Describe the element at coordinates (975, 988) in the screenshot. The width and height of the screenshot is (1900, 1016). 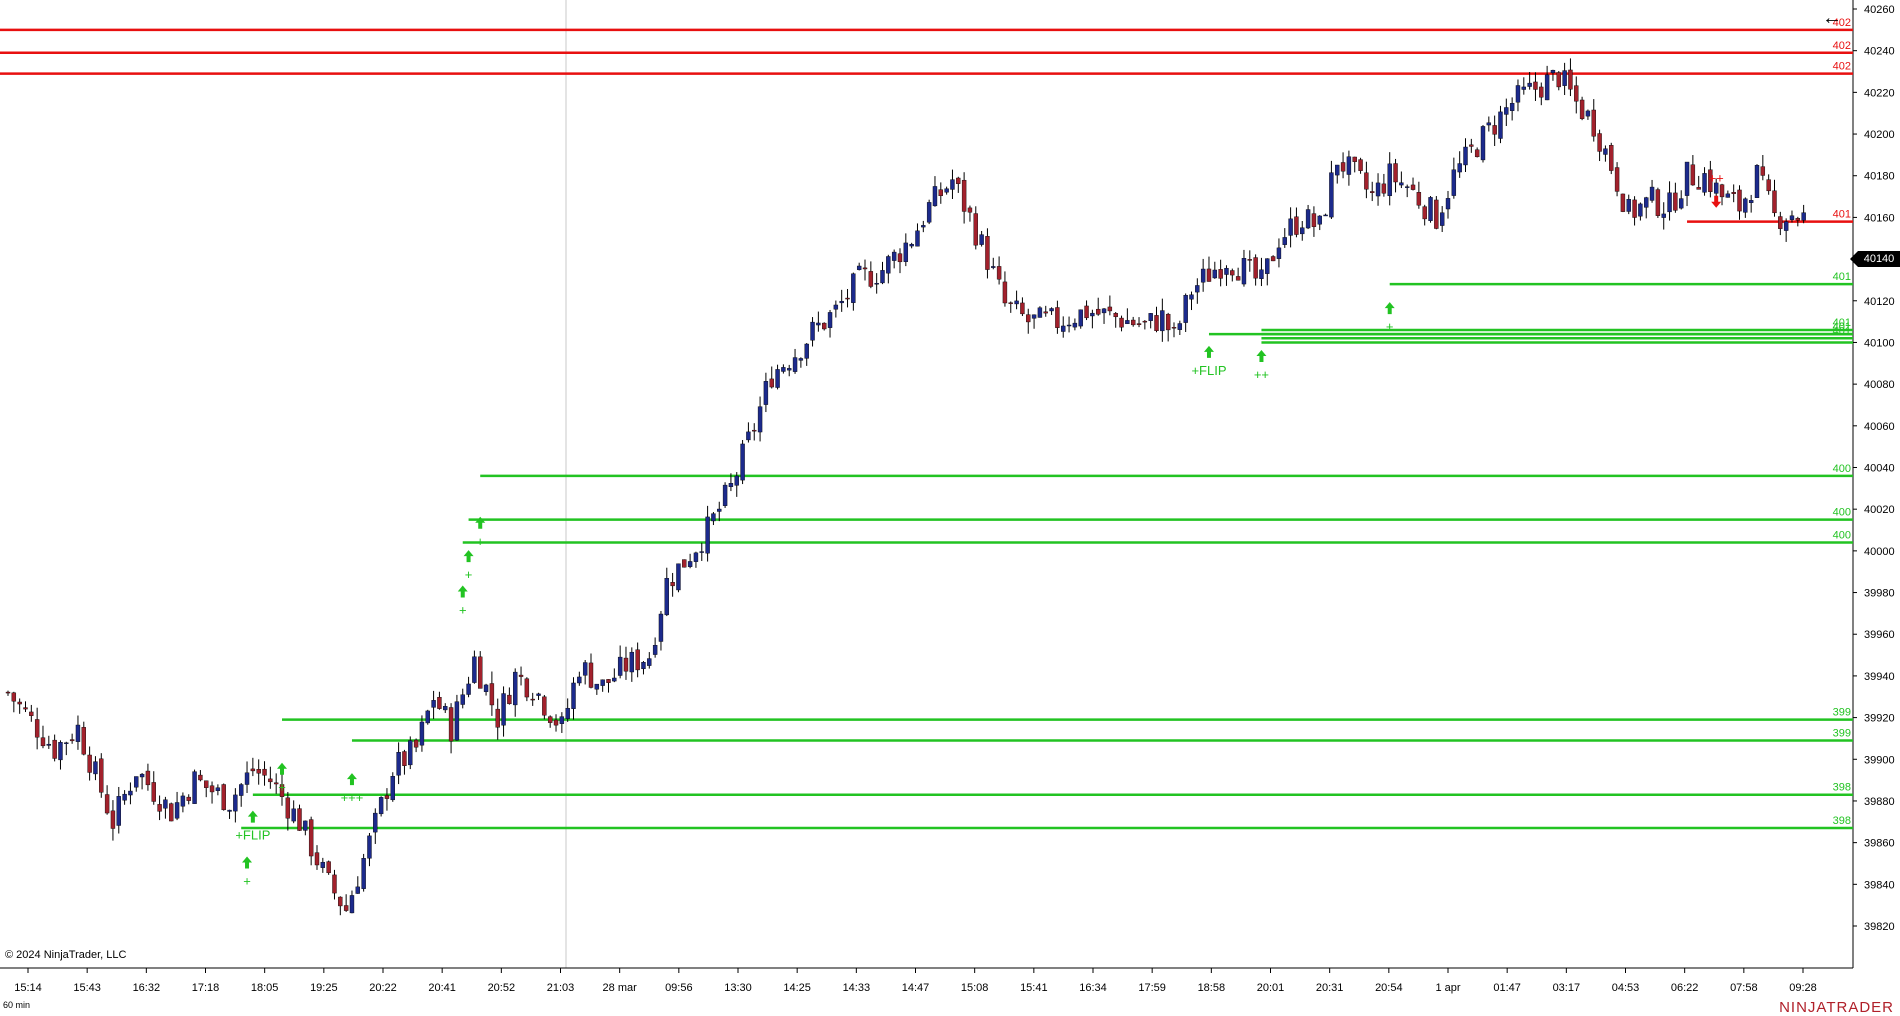
I see `x-tick-label: 15:08` at that location.